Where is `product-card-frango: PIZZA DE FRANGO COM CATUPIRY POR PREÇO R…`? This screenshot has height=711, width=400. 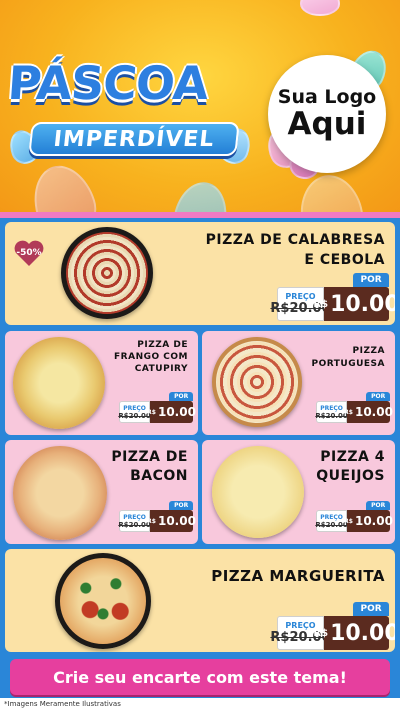 product-card-frango: PIZZA DE FRANGO COM CATUPIRY POR PREÇO R… is located at coordinates (101, 383).